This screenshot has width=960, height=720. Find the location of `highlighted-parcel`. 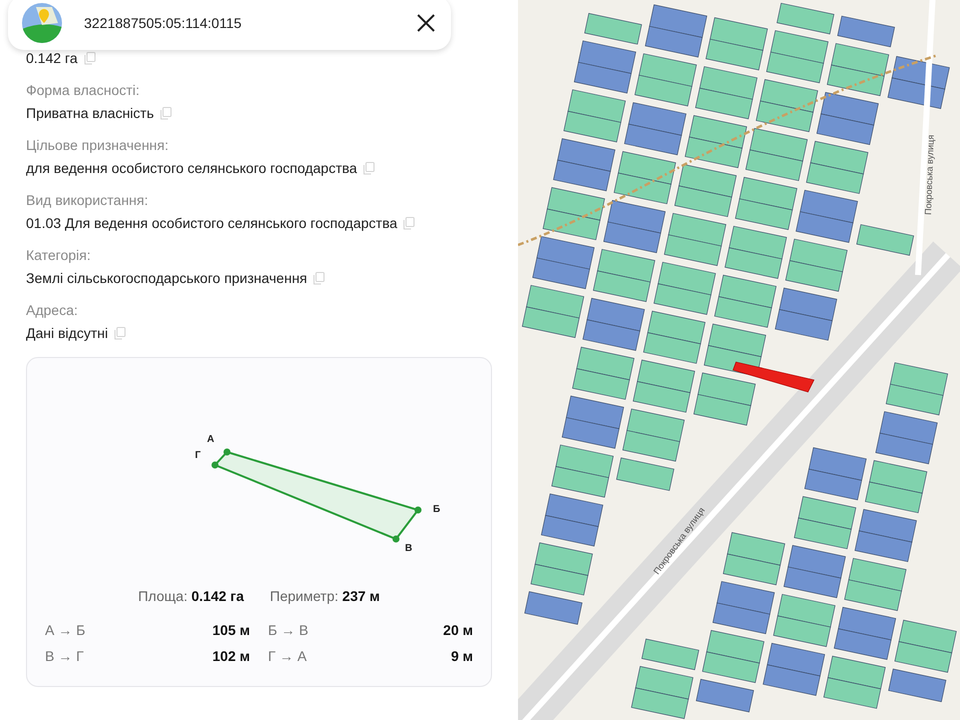

highlighted-parcel is located at coordinates (773, 377).